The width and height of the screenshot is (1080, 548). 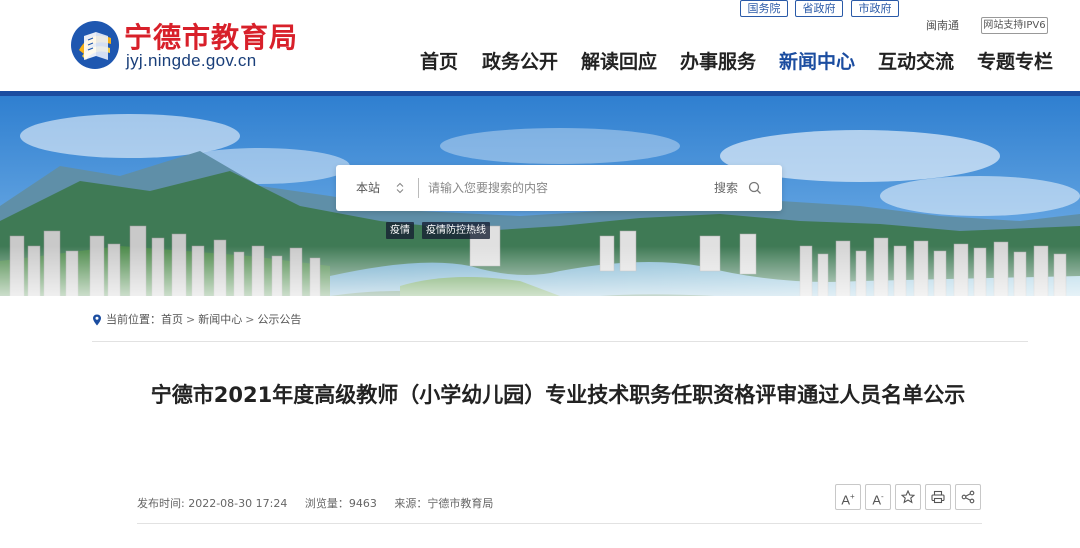 What do you see at coordinates (133, 319) in the screenshot?
I see `breadcrumb-prefix: 当前位置：` at bounding box center [133, 319].